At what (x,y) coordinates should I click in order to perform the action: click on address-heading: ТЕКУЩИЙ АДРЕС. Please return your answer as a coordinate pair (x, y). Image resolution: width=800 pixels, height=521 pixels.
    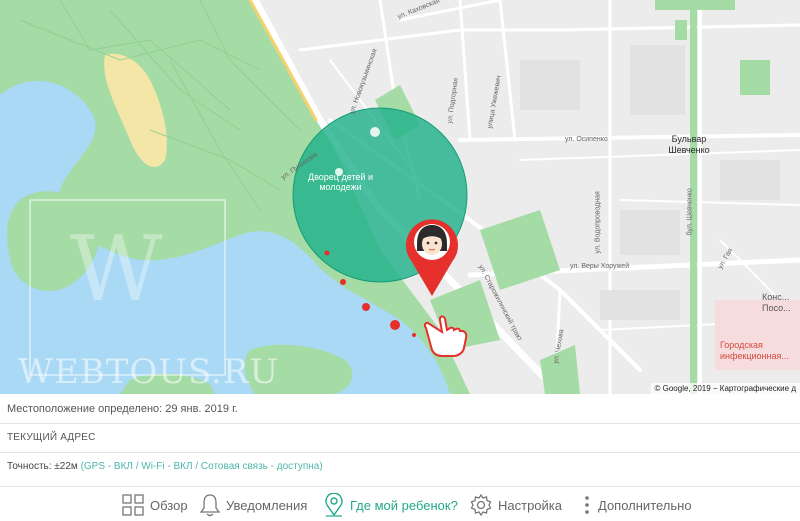
    Looking at the image, I should click on (51, 437).